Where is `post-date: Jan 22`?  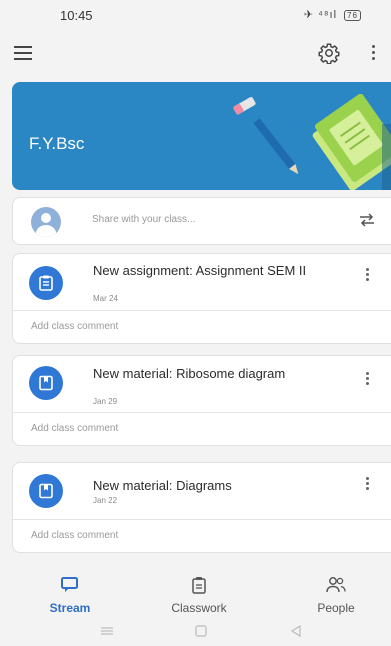 post-date: Jan 22 is located at coordinates (105, 500).